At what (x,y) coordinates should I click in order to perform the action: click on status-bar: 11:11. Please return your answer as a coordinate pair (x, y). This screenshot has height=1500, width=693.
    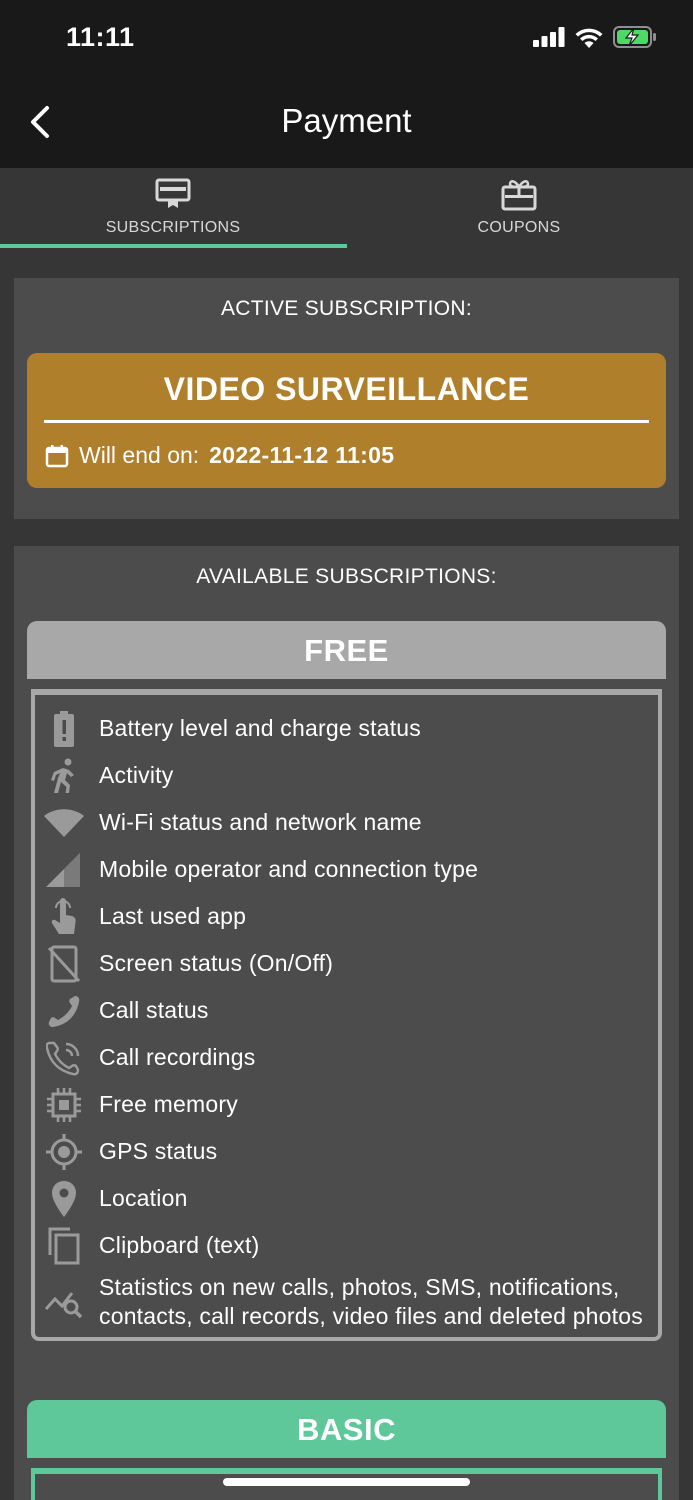
    Looking at the image, I should click on (346, 39).